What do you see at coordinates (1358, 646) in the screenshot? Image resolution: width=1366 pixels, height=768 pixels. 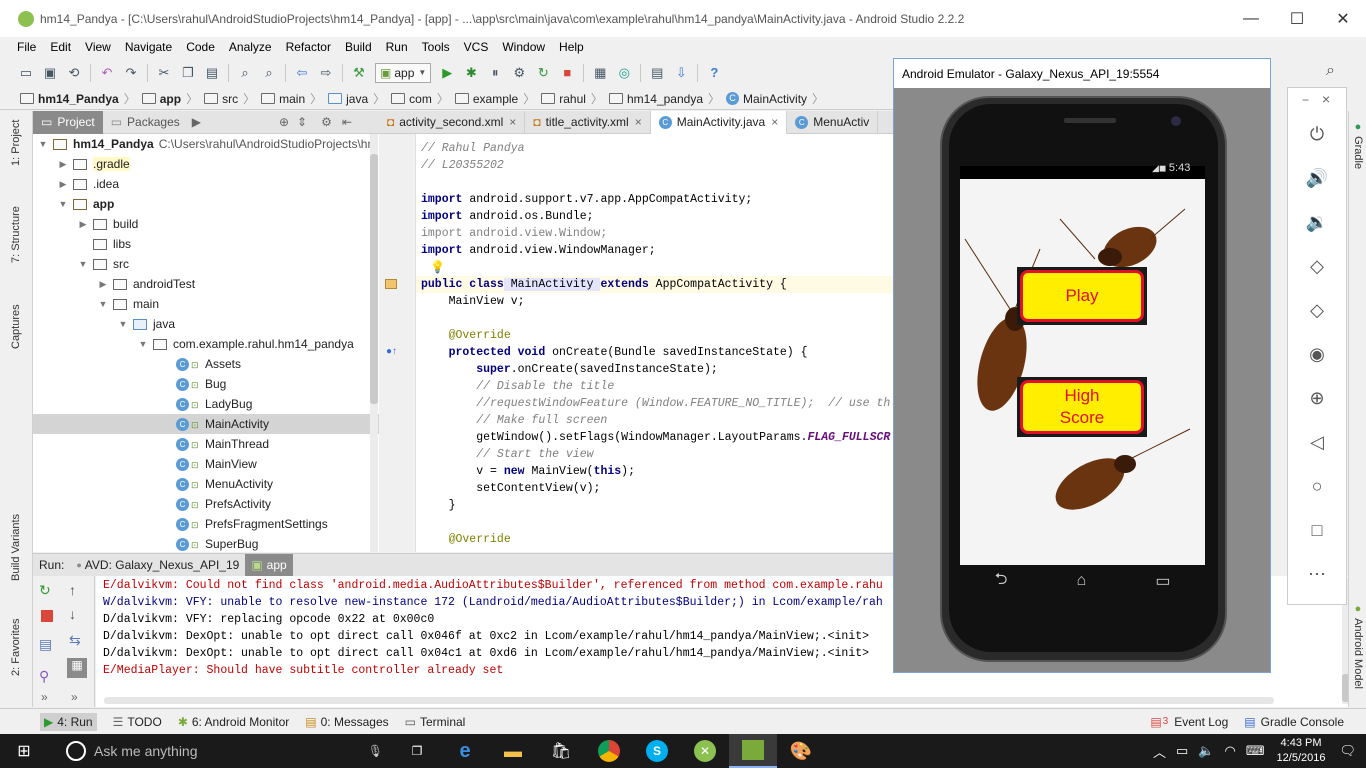 I see `tool-tab-android-model: ● Android Model` at bounding box center [1358, 646].